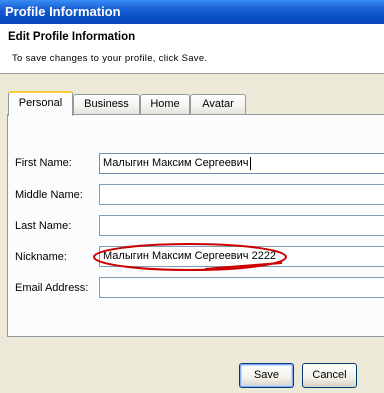 The height and width of the screenshot is (393, 384). I want to click on first-name-field: Малыгин Максим Сергеевич, so click(241, 163).